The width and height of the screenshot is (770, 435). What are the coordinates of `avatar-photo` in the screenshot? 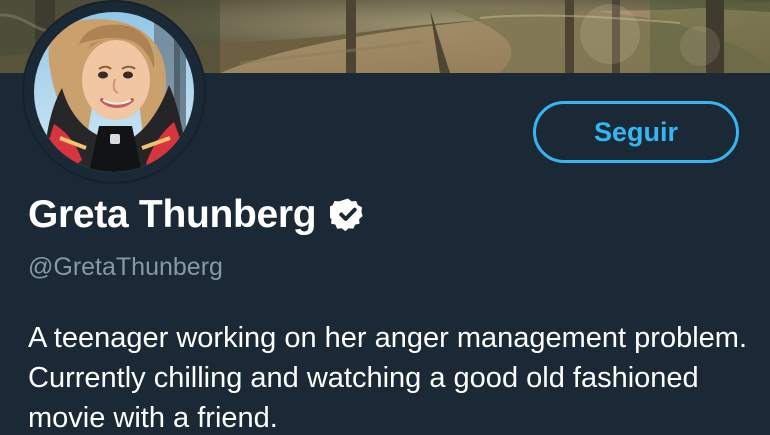 It's located at (114, 92).